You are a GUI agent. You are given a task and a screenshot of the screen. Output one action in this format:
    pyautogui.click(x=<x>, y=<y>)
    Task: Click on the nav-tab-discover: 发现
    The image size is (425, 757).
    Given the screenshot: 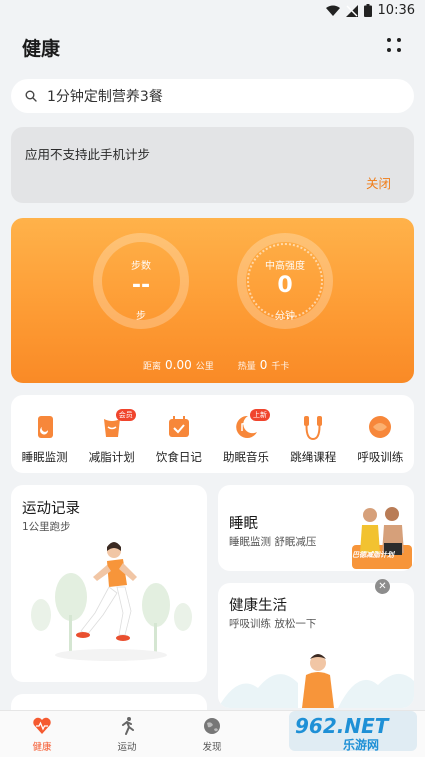 What is the action you would take?
    pyautogui.click(x=212, y=734)
    